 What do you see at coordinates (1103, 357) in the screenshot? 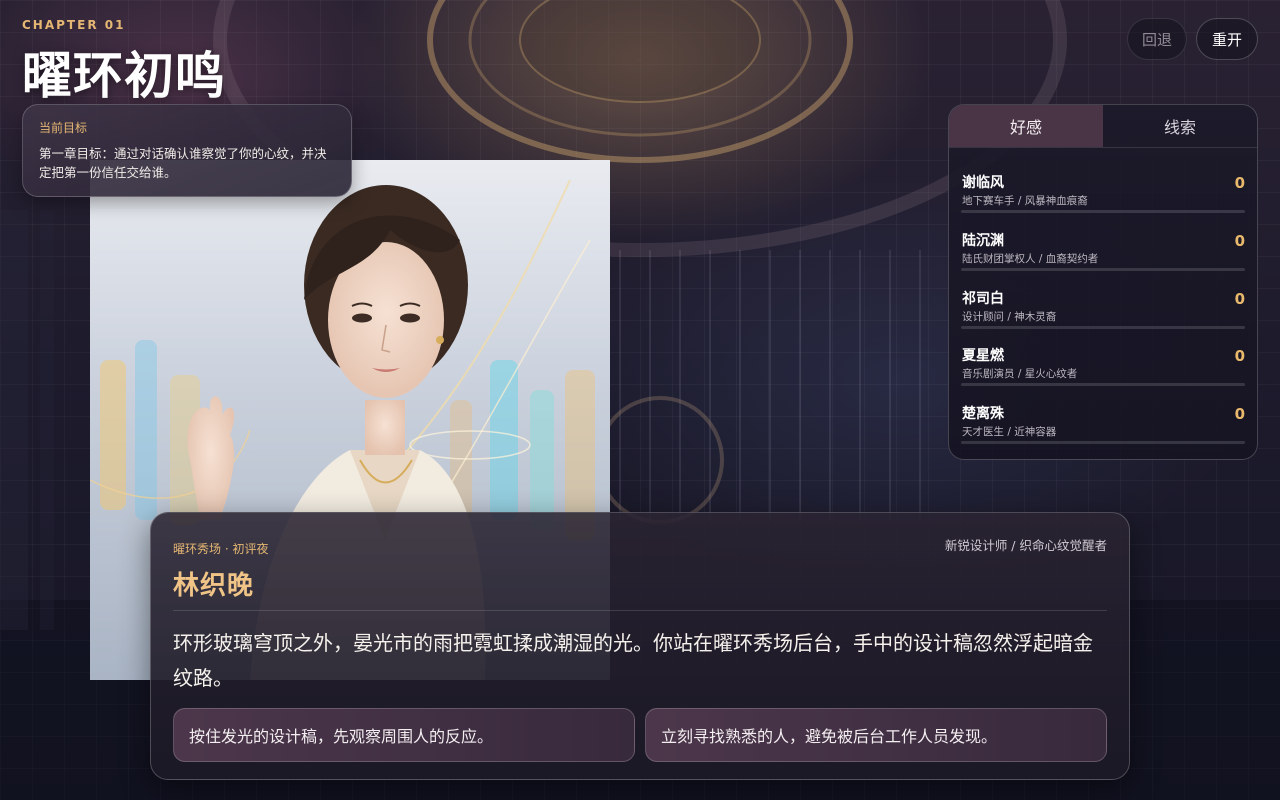
I see `character-row: 夏星燃 音乐剧演员 / 星火心纹者 0` at bounding box center [1103, 357].